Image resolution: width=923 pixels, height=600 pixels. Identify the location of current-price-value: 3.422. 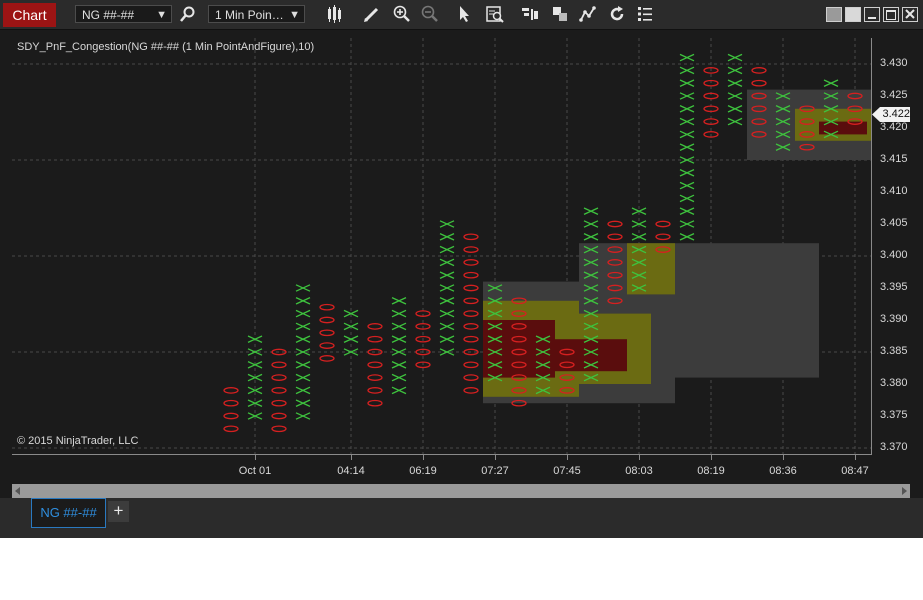
(896, 114).